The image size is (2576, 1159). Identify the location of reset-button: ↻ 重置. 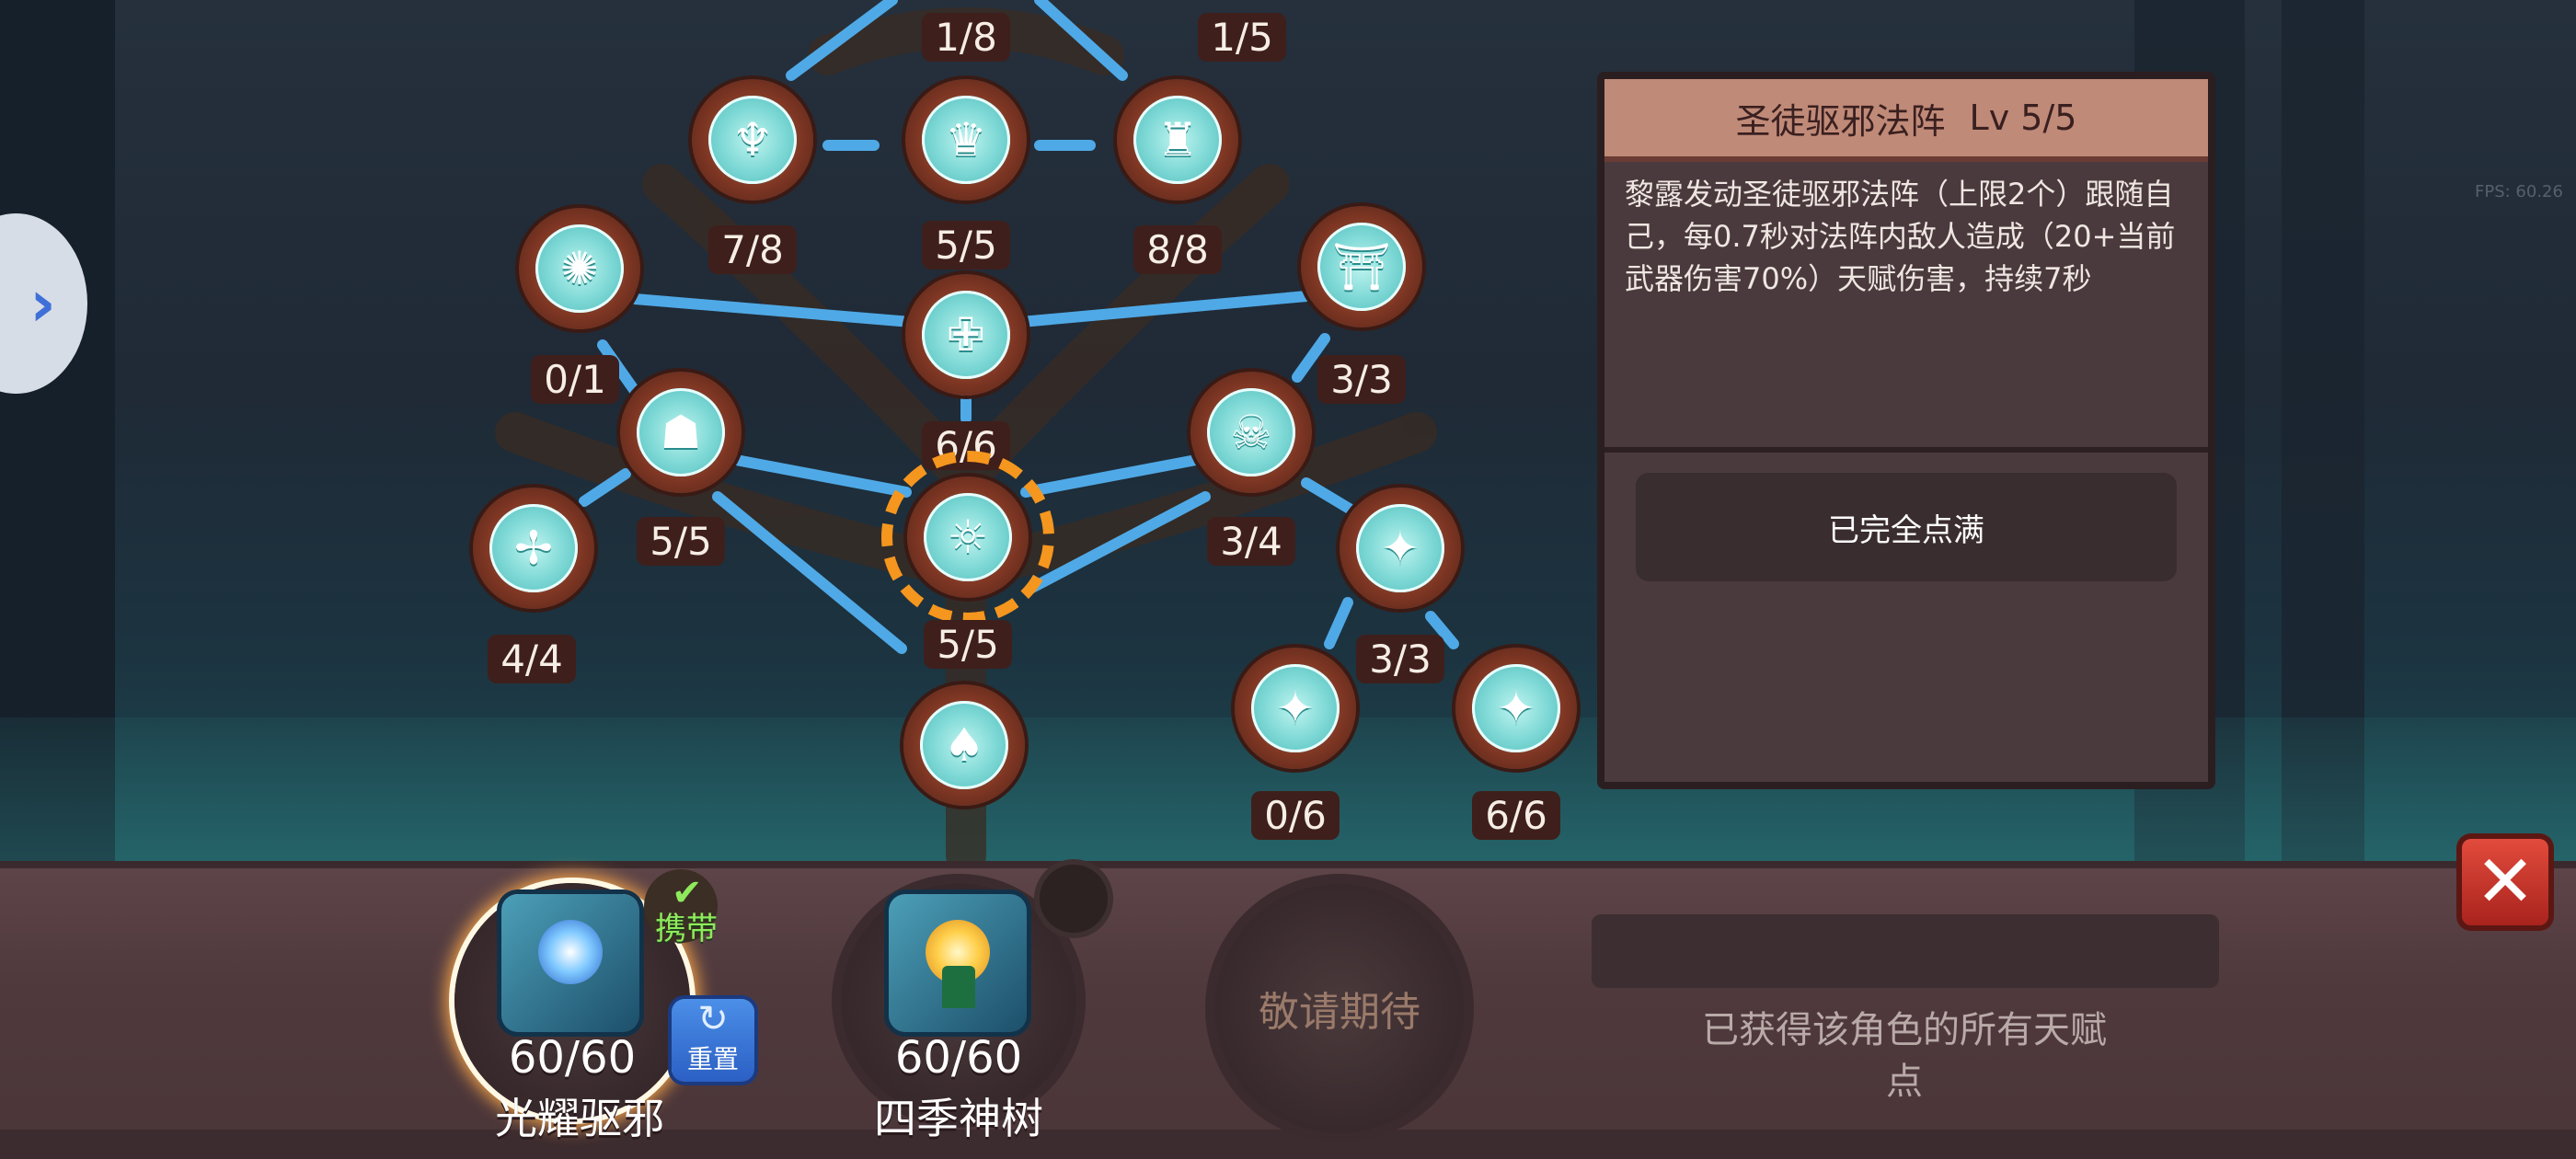
(713, 1040).